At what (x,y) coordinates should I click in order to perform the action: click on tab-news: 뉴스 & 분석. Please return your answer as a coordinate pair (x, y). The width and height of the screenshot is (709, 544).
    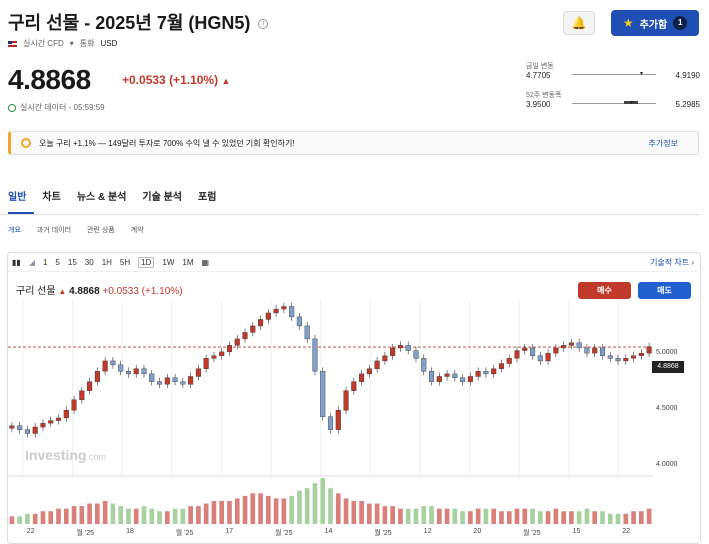
    Looking at the image, I should click on (102, 195).